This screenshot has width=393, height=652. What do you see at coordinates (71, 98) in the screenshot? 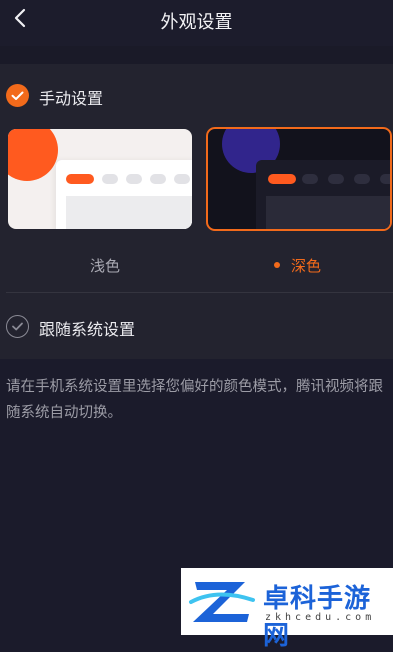
I see `manual-setting-label: 手动设置` at bounding box center [71, 98].